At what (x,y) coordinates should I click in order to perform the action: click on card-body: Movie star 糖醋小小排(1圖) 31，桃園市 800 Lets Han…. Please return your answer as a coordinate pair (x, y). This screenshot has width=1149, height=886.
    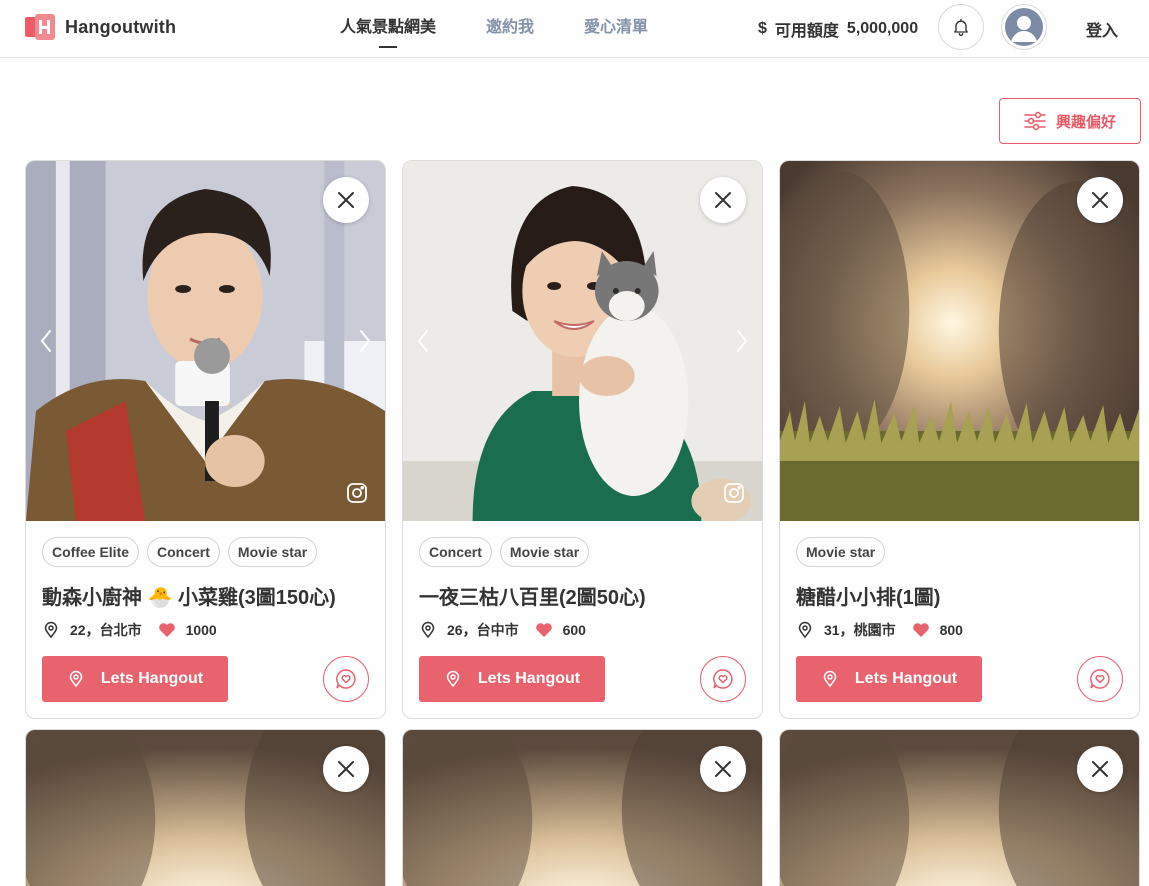
    Looking at the image, I should click on (959, 619).